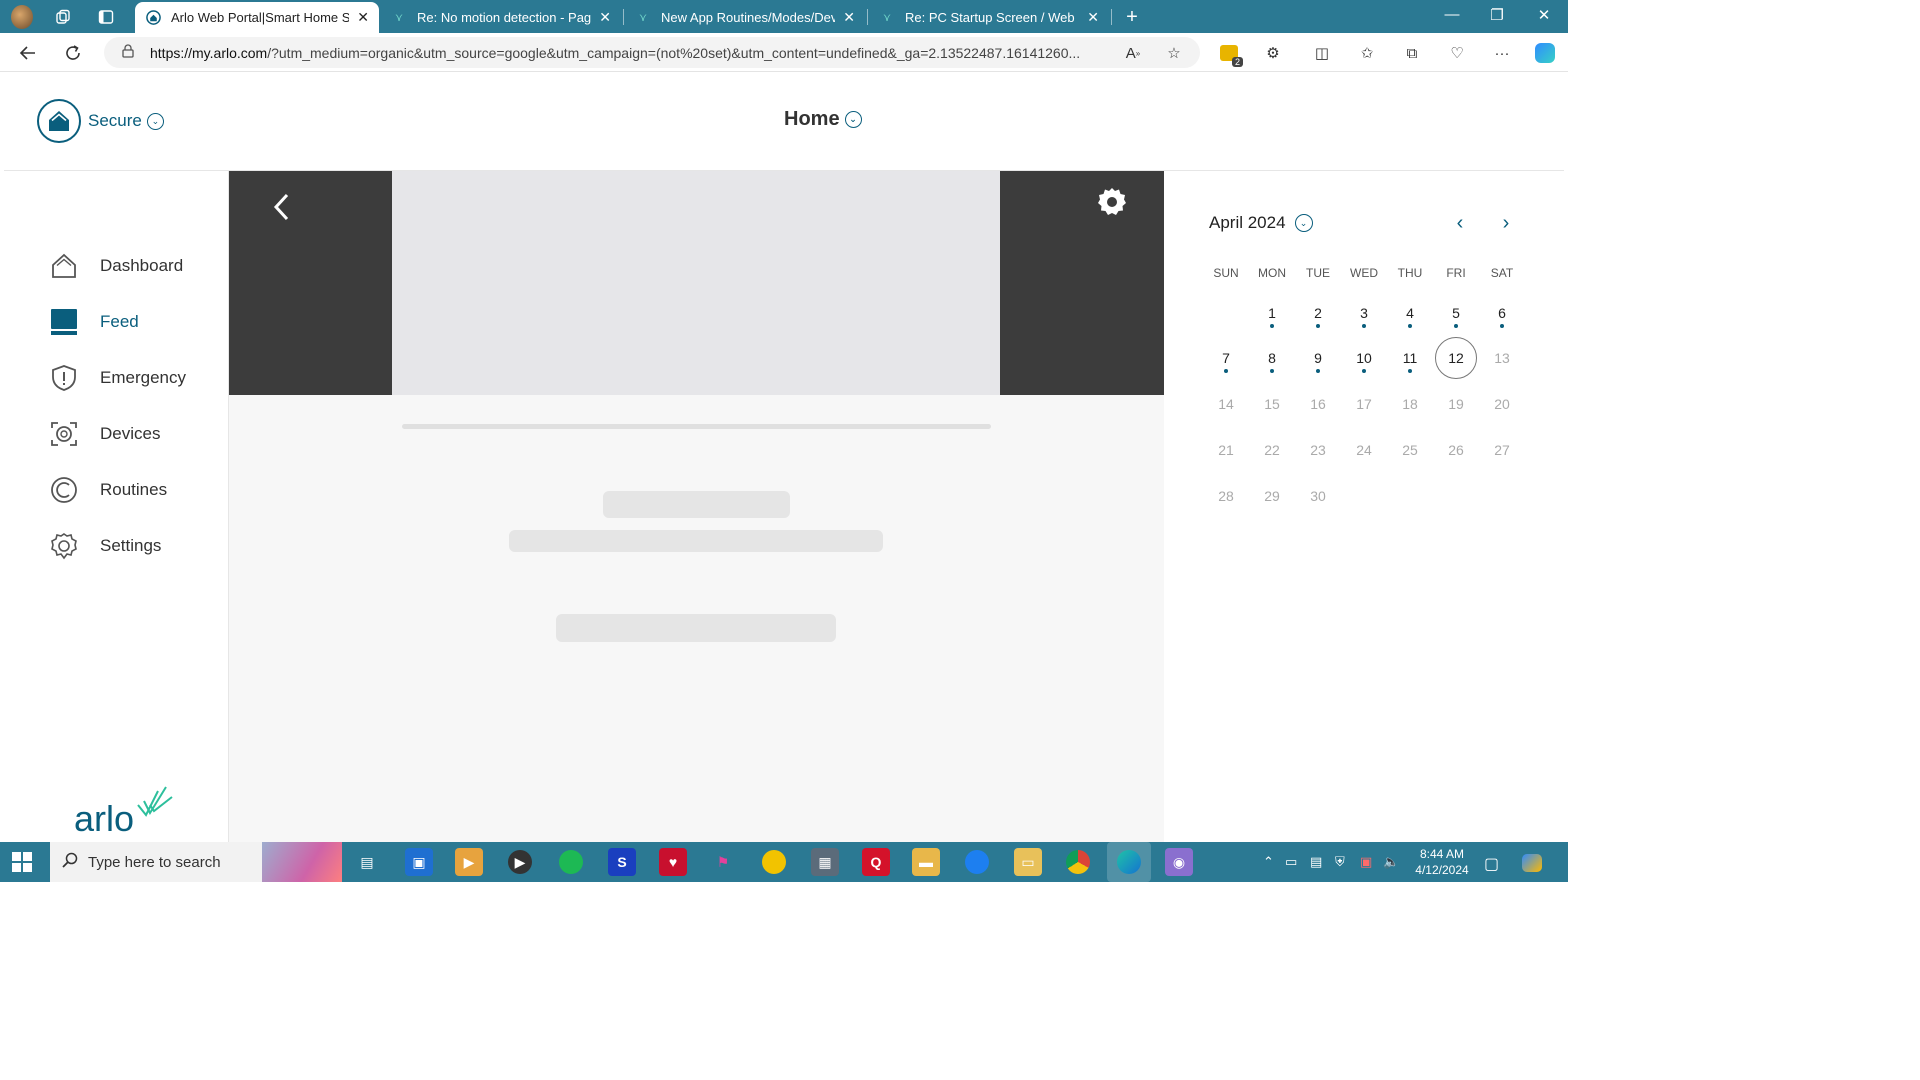  What do you see at coordinates (696, 504) in the screenshot?
I see `skeleton-title` at bounding box center [696, 504].